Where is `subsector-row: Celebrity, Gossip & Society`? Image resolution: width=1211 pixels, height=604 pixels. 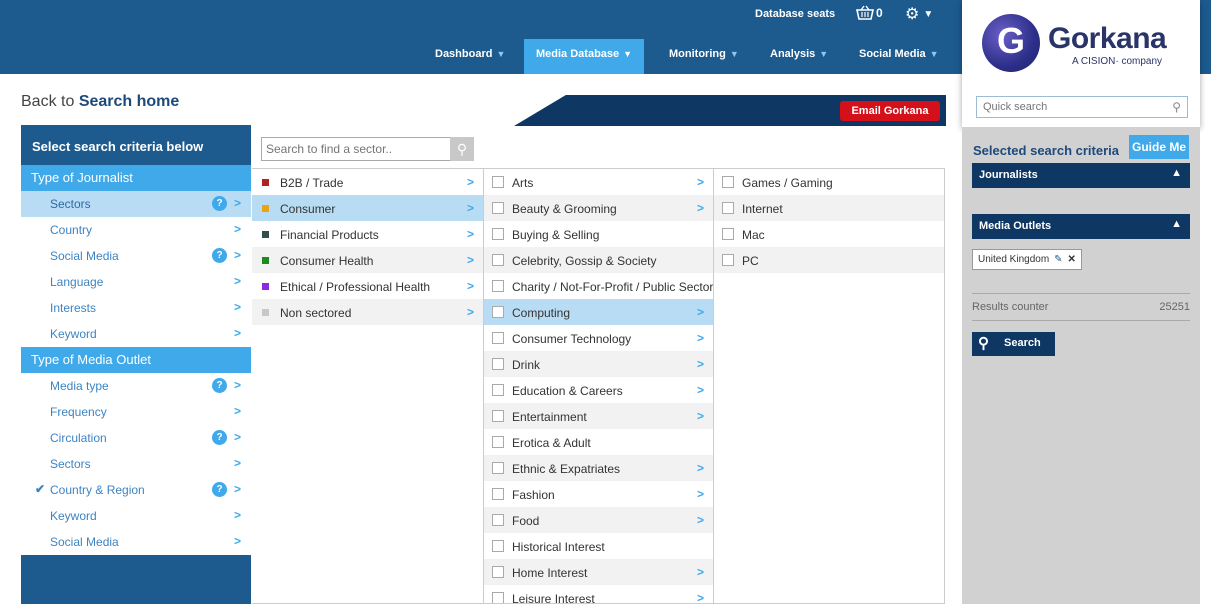 subsector-row: Celebrity, Gossip & Society is located at coordinates (598, 260).